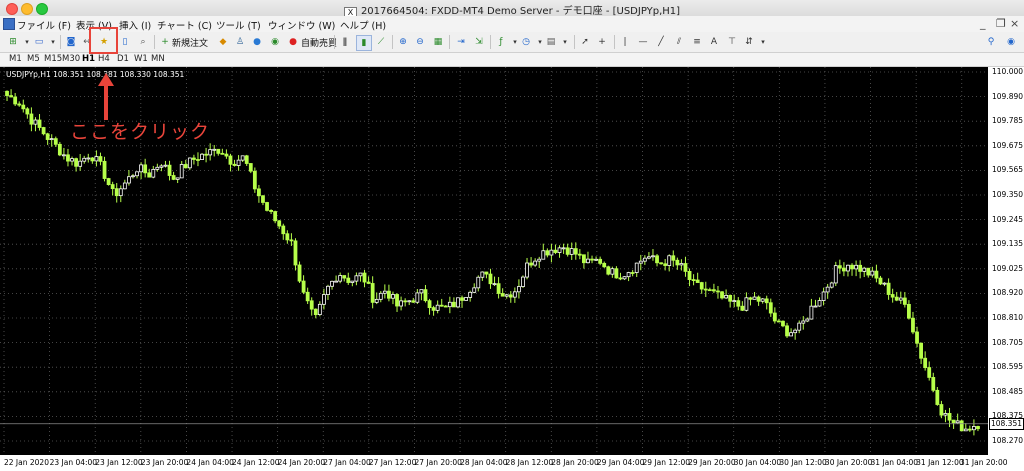 This screenshot has height=471, width=1024. Describe the element at coordinates (9, 24) in the screenshot. I see `app-menu-icon` at that location.